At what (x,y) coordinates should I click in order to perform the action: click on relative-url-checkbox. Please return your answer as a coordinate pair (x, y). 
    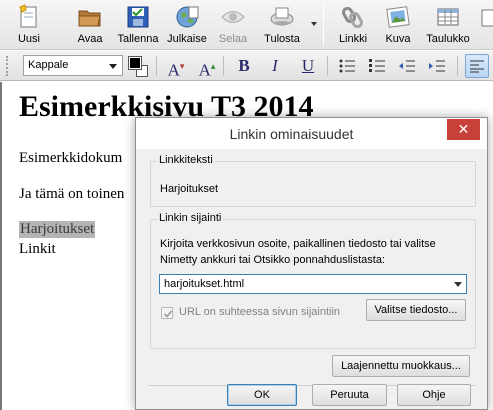
    Looking at the image, I should click on (167, 313).